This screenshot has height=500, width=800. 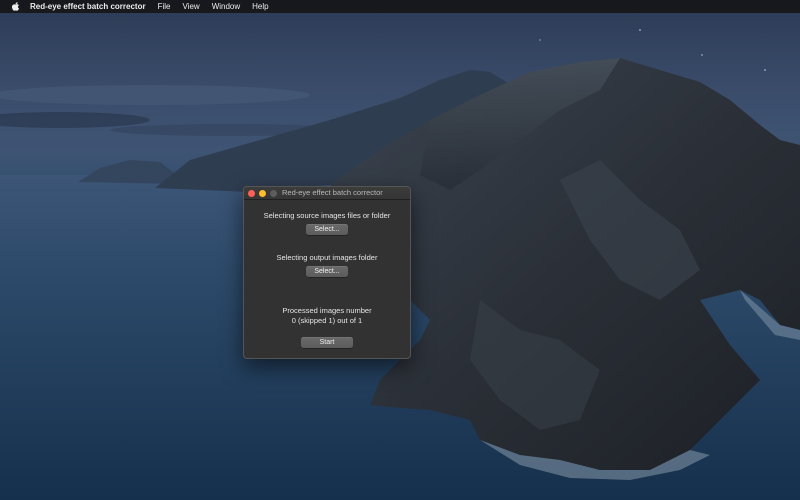 I want to click on menu-help: Help, so click(x=260, y=6).